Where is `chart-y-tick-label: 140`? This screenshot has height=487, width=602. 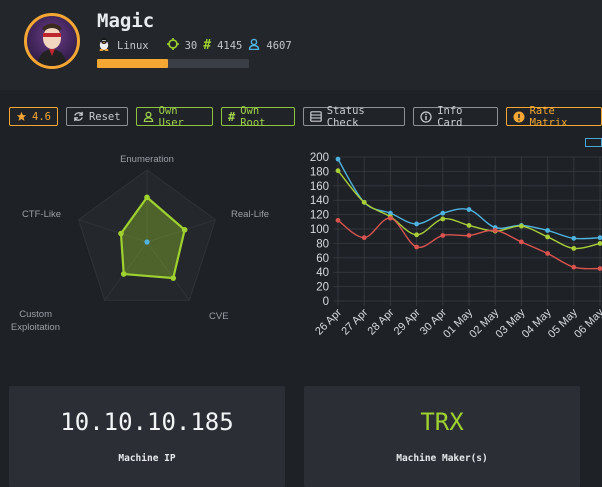
chart-y-tick-label: 140 is located at coordinates (319, 201).